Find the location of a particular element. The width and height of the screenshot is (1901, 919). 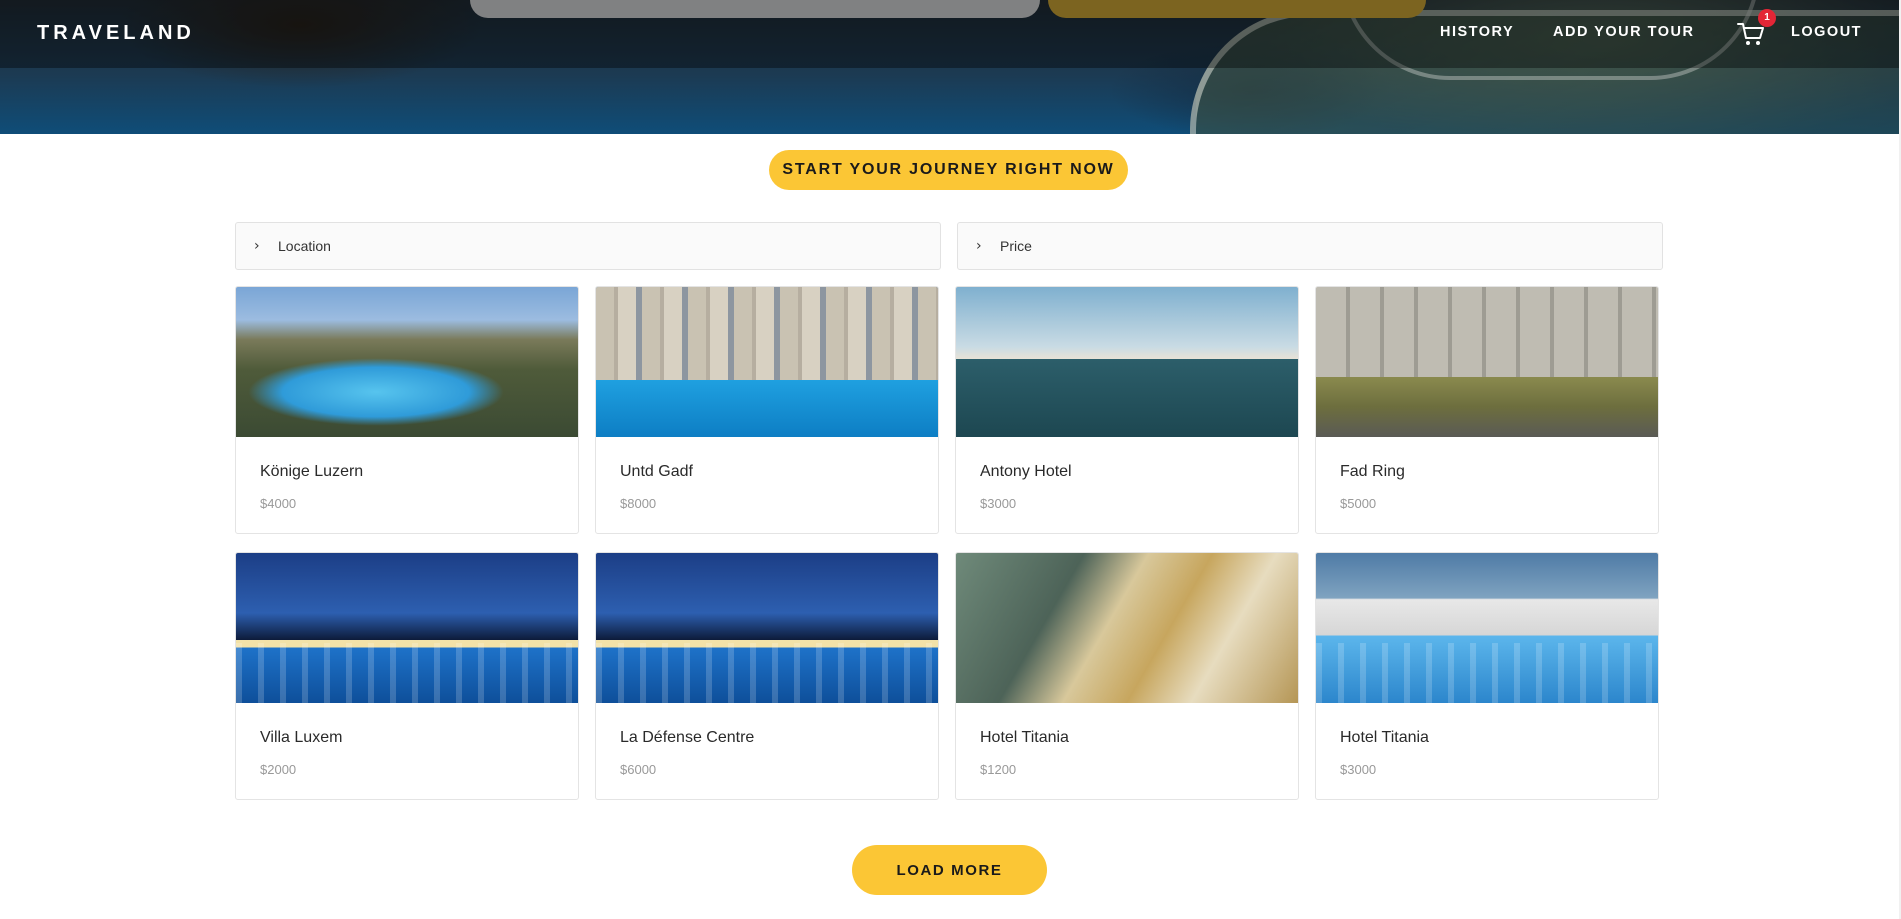

filter-price: › Price is located at coordinates (1310, 246).